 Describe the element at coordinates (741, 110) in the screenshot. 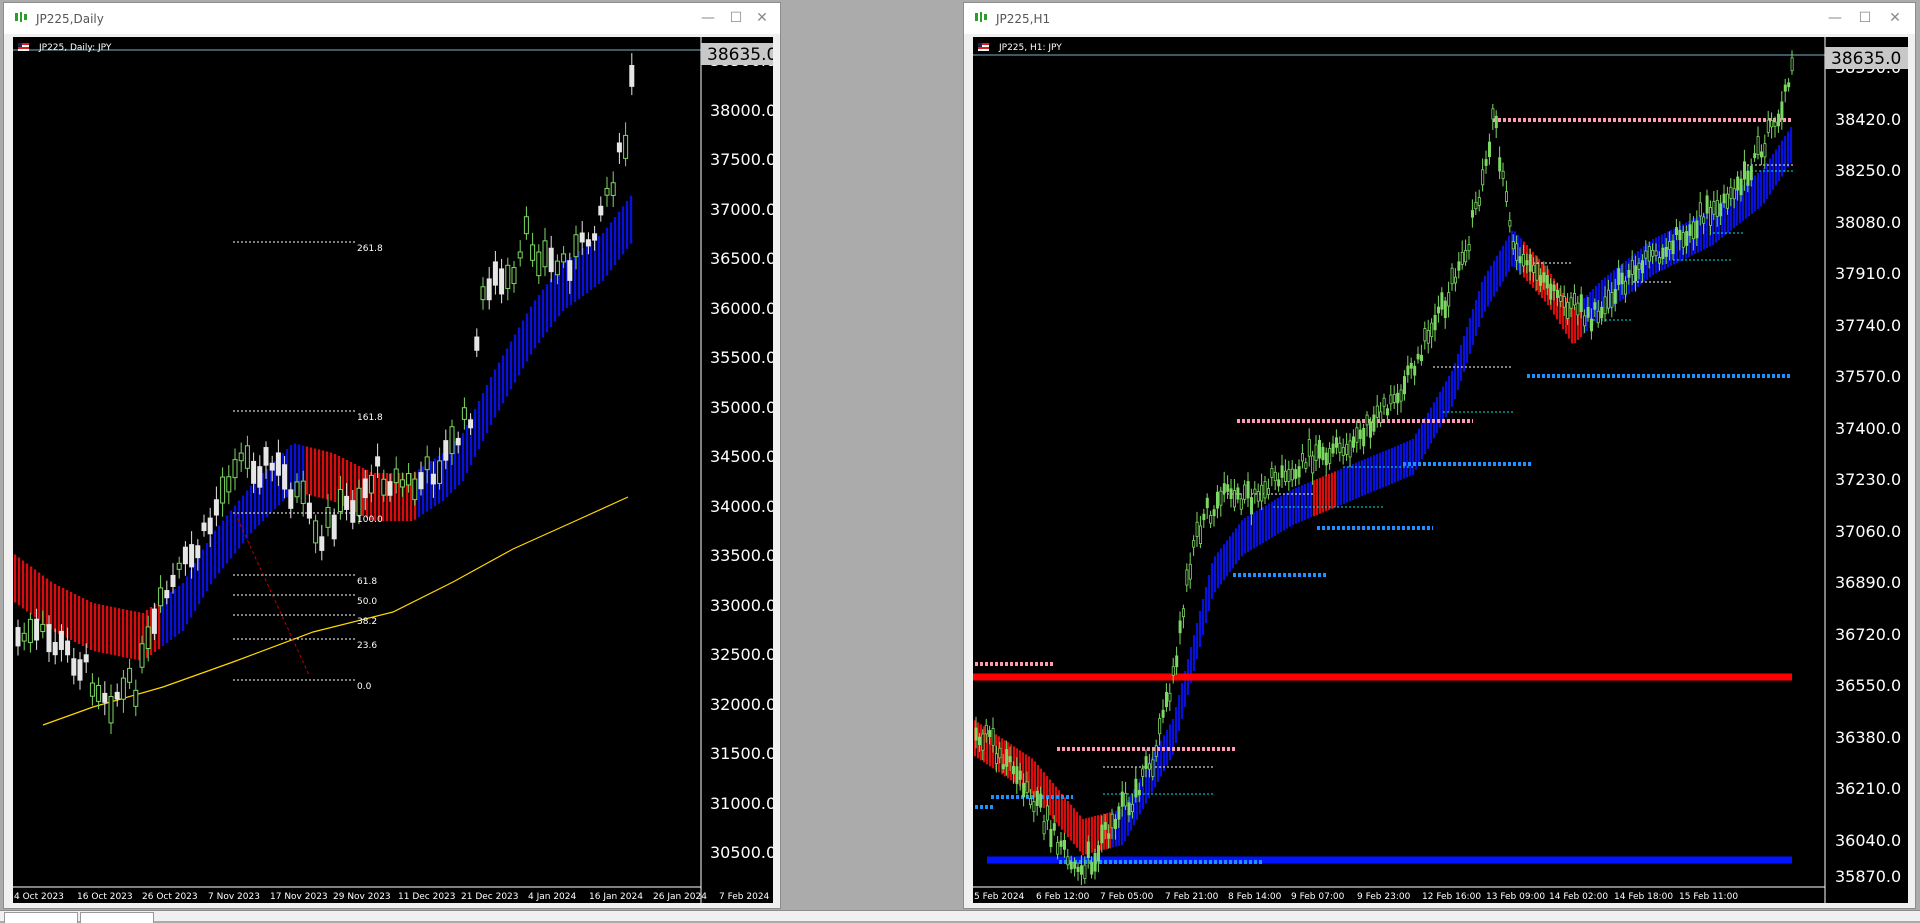

I see `y-tick-label: 38000.0` at that location.